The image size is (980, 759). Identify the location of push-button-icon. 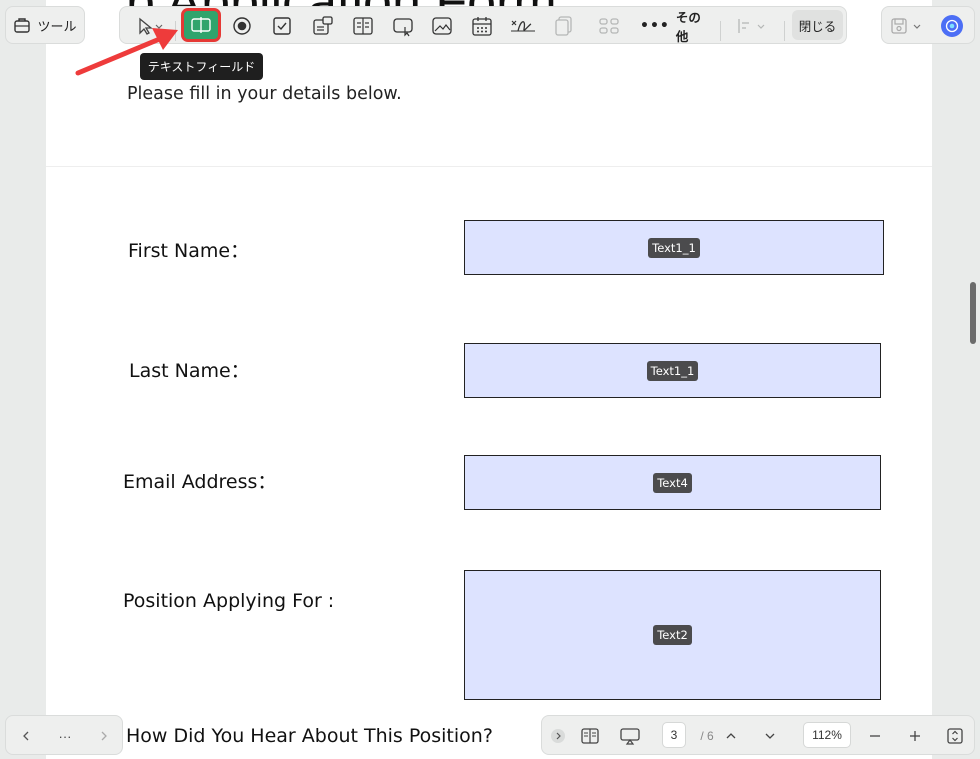
(403, 27).